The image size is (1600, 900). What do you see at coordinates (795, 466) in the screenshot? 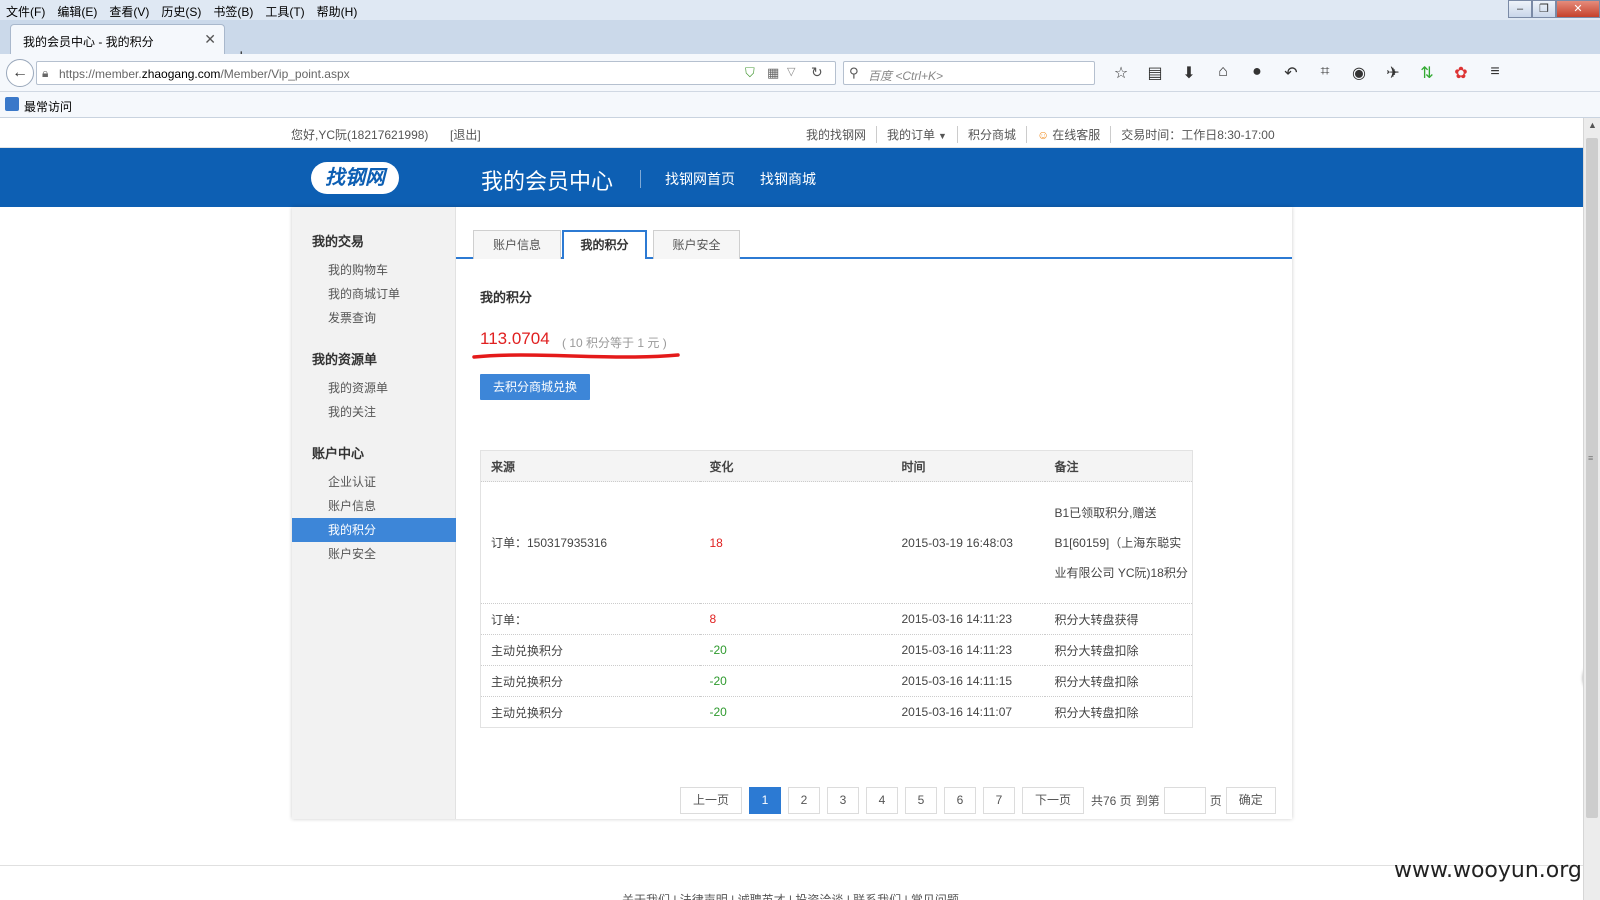
I see `col-change: 变化` at bounding box center [795, 466].